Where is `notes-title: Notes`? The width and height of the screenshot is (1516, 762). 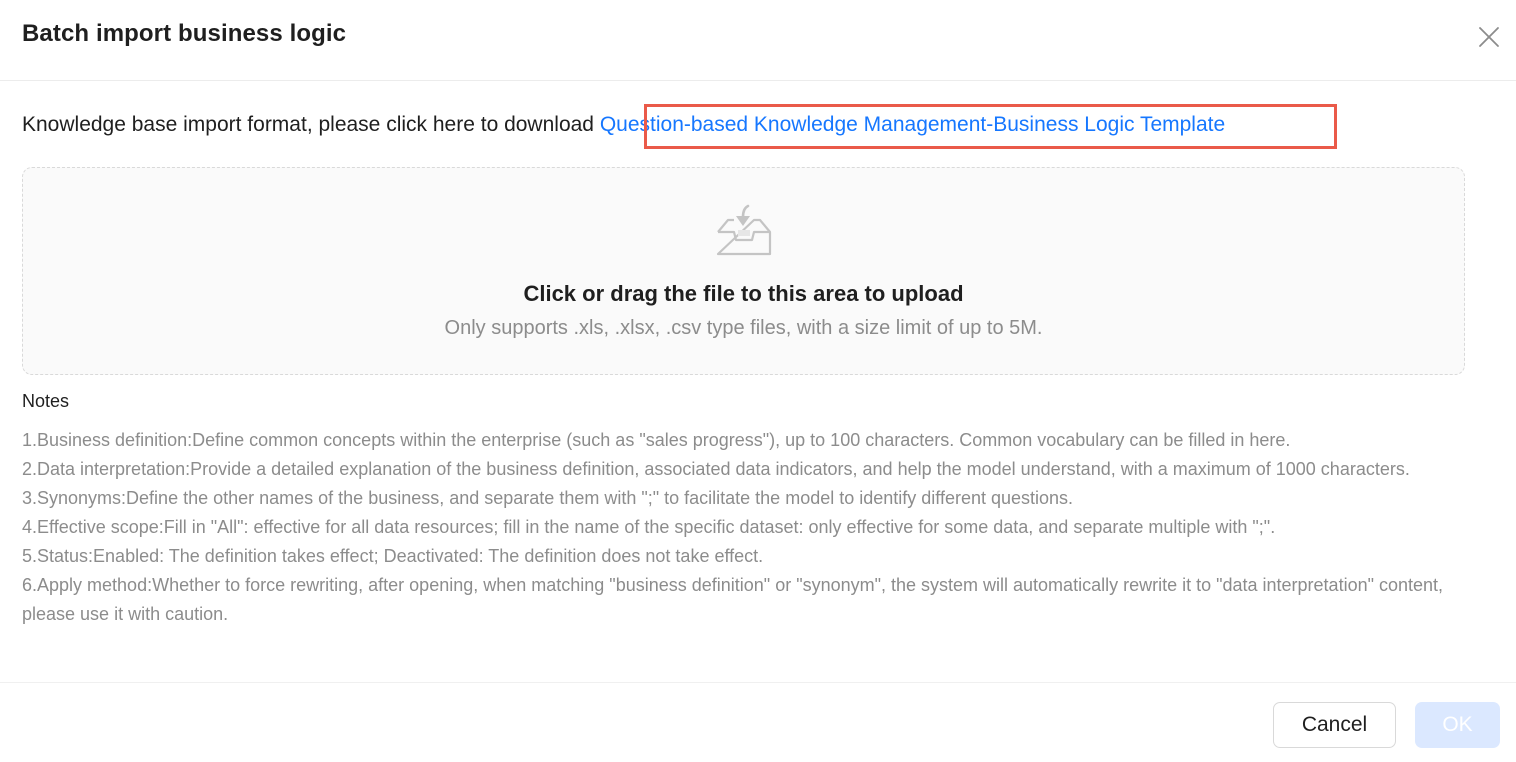 notes-title: Notes is located at coordinates (46, 401).